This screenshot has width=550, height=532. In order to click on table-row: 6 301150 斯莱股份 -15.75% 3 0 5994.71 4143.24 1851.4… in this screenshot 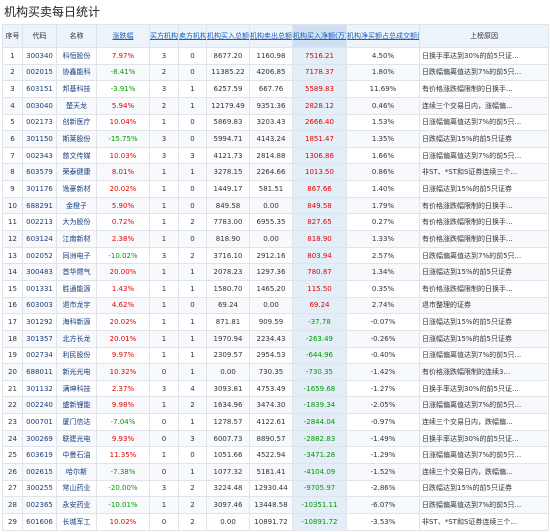, I will do `click(275, 139)`.